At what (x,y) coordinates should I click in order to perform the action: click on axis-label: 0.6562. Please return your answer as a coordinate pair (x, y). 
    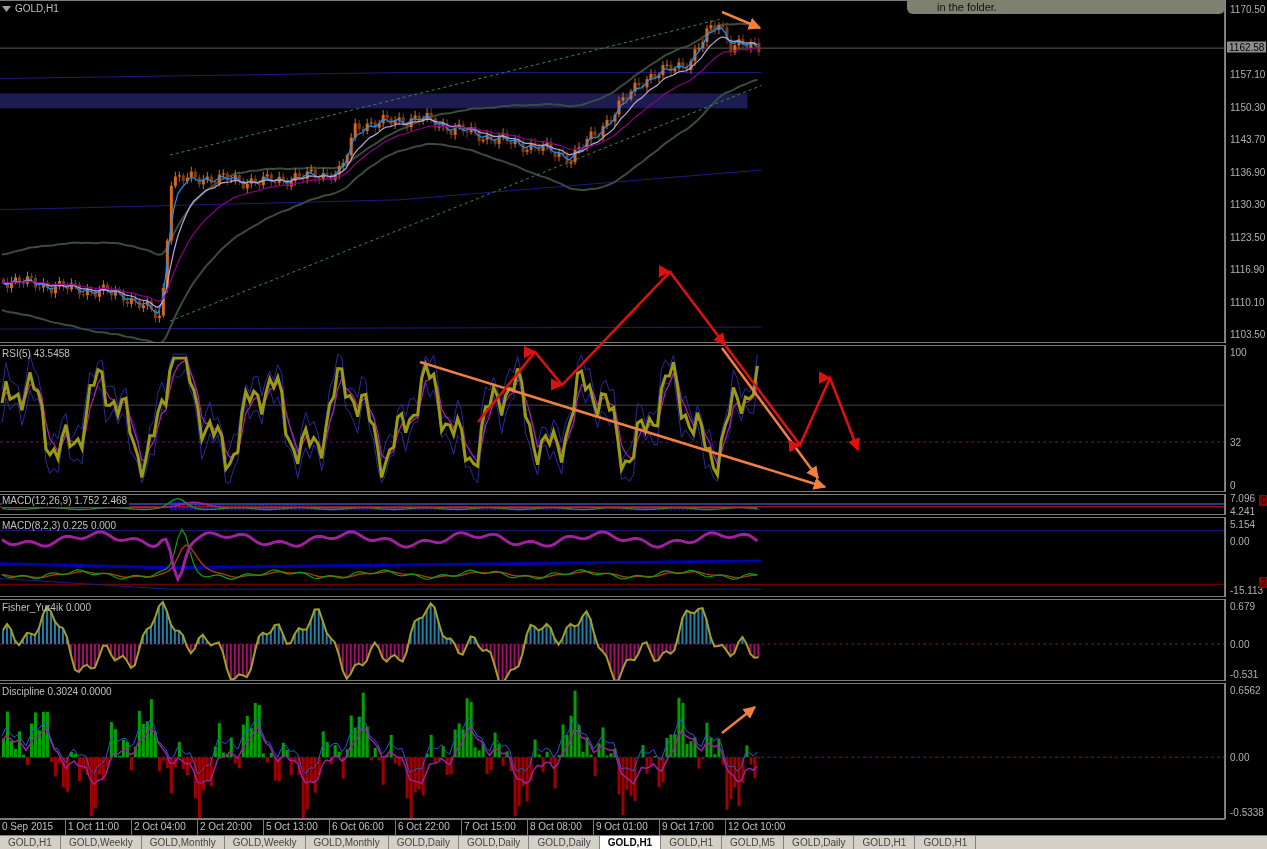
    Looking at the image, I should click on (1245, 690).